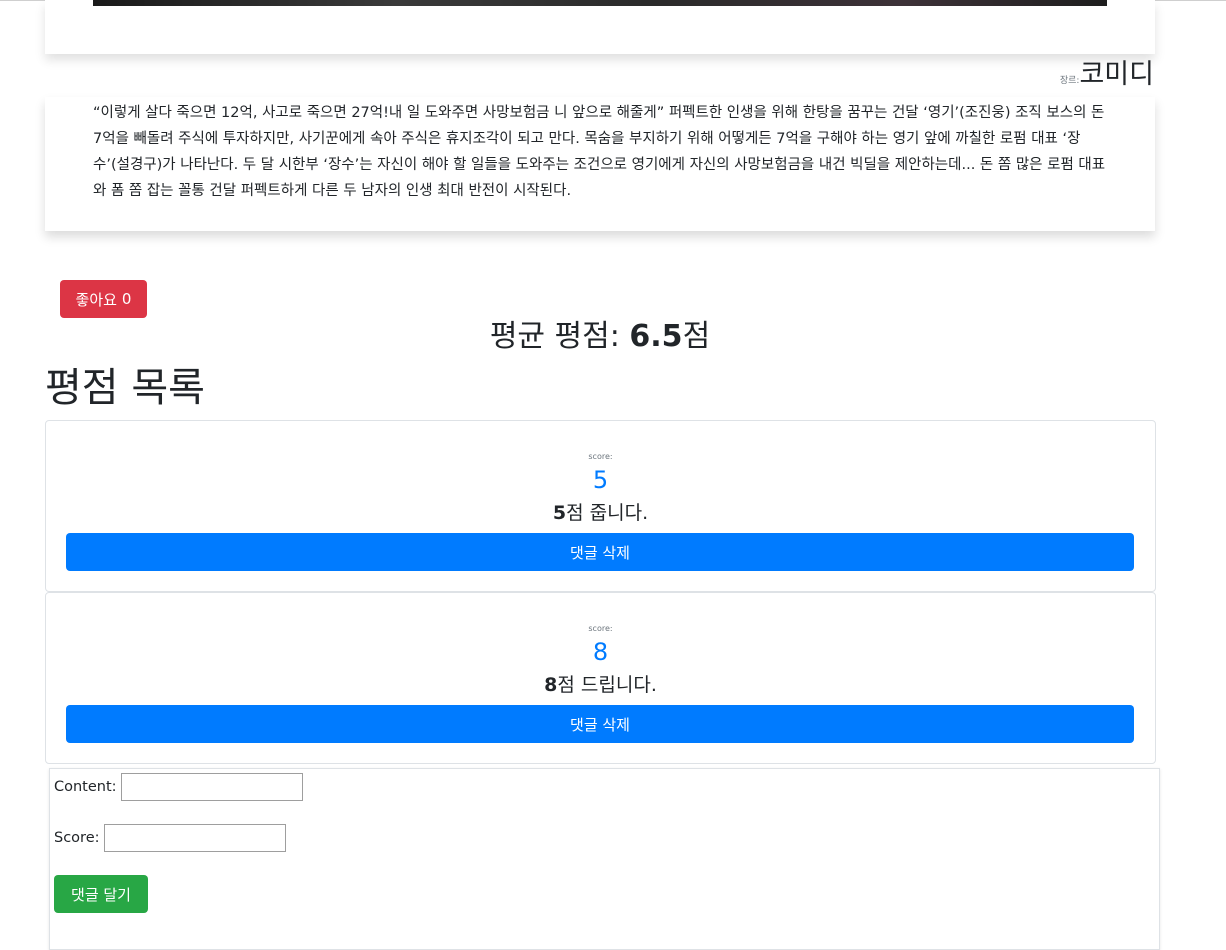 Image resolution: width=1226 pixels, height=950 pixels. I want to click on poster-card, so click(600, 27).